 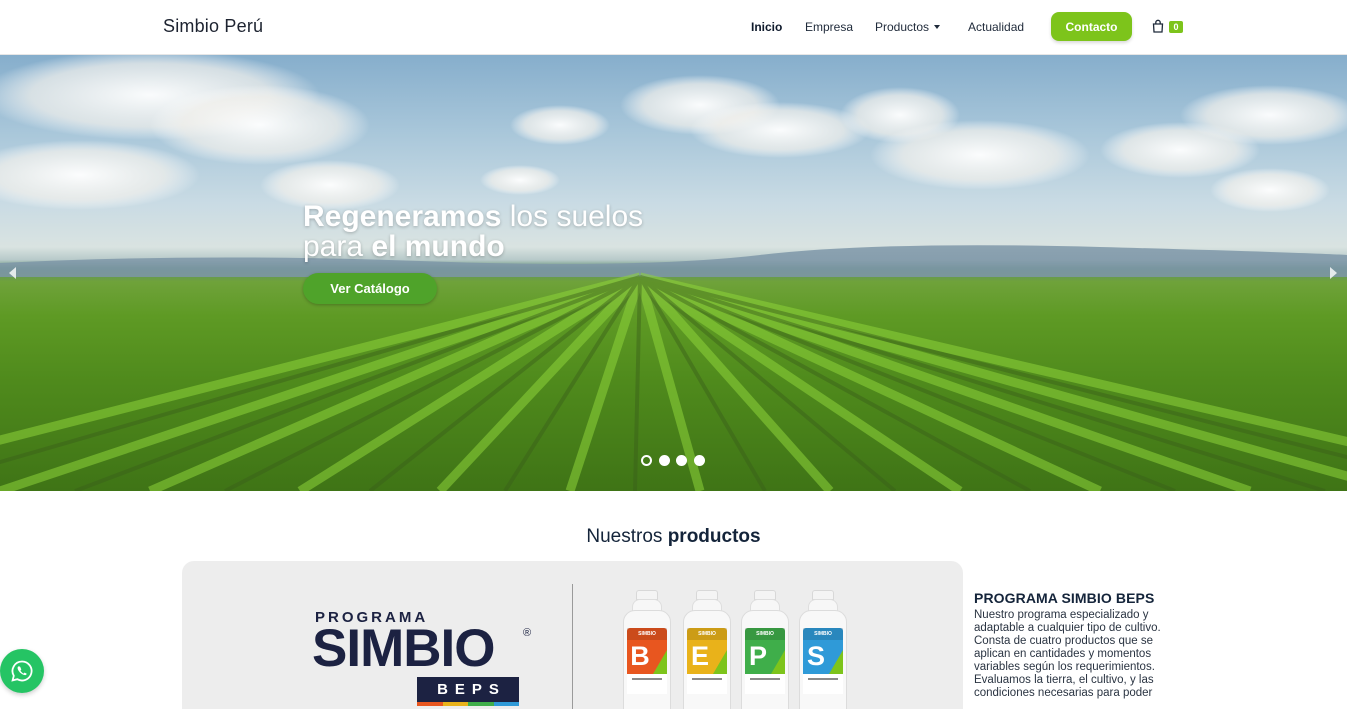 What do you see at coordinates (766, 27) in the screenshot?
I see `nav-item-inicio: Inicio` at bounding box center [766, 27].